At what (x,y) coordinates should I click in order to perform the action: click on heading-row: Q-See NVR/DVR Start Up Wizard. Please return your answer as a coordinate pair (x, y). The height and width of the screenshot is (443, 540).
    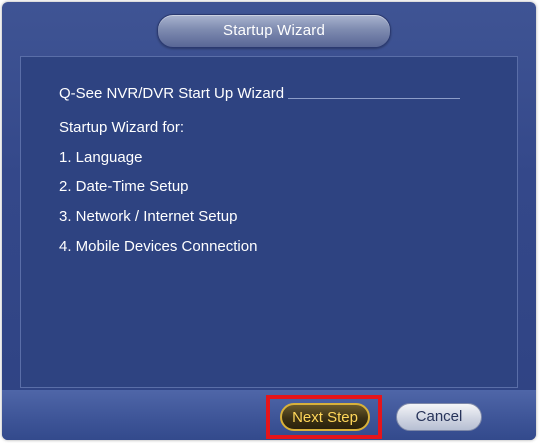
    Looking at the image, I should click on (260, 93).